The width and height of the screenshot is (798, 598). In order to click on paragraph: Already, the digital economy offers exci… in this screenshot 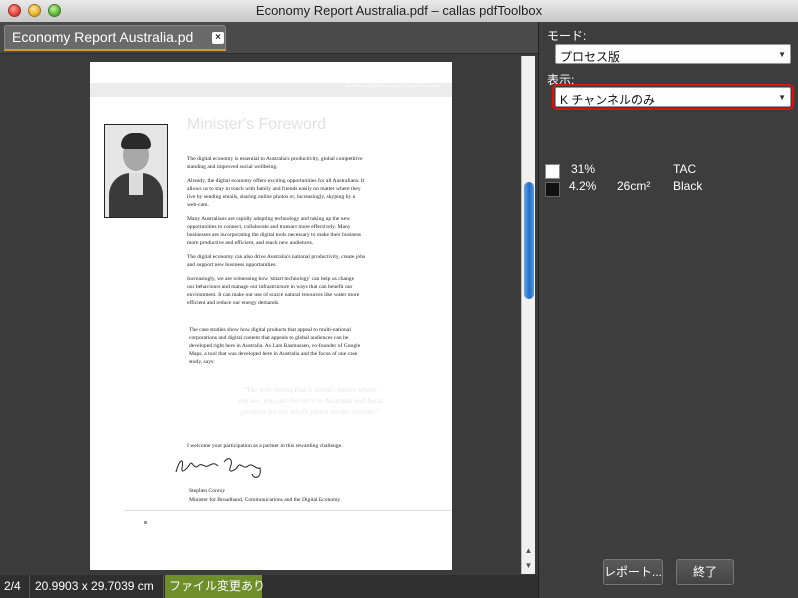, I will do `click(276, 193)`.